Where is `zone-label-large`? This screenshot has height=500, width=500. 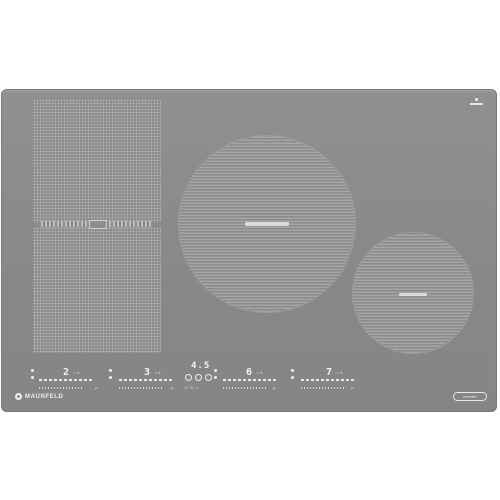
zone-label-large is located at coordinates (267, 224).